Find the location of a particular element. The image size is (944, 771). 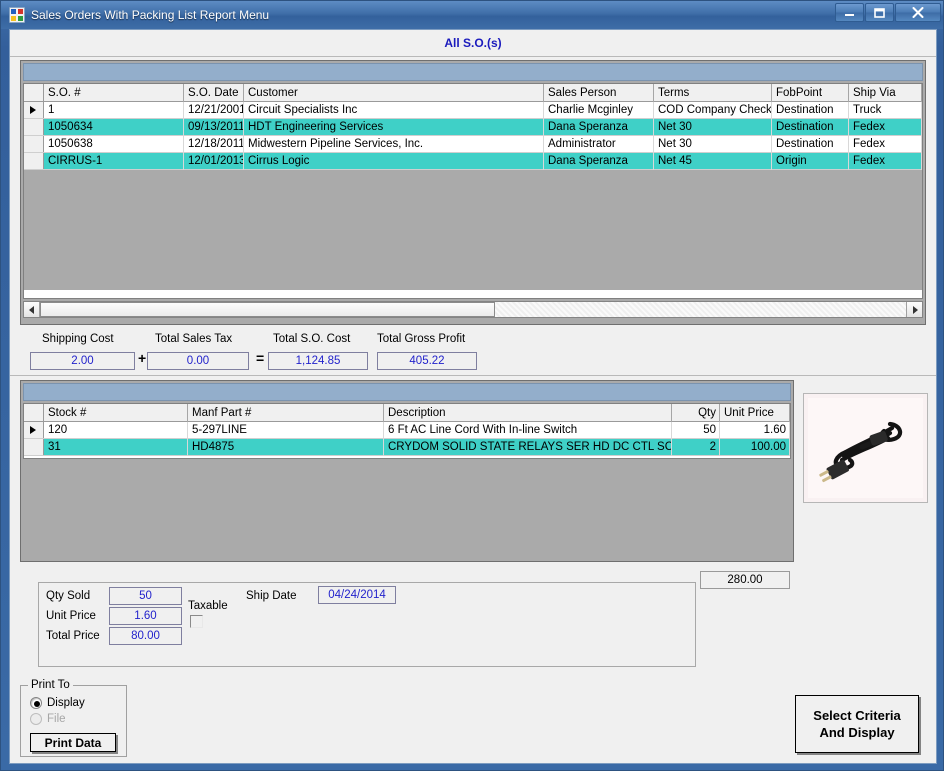

orders-grid-hscrollbar is located at coordinates (473, 309).